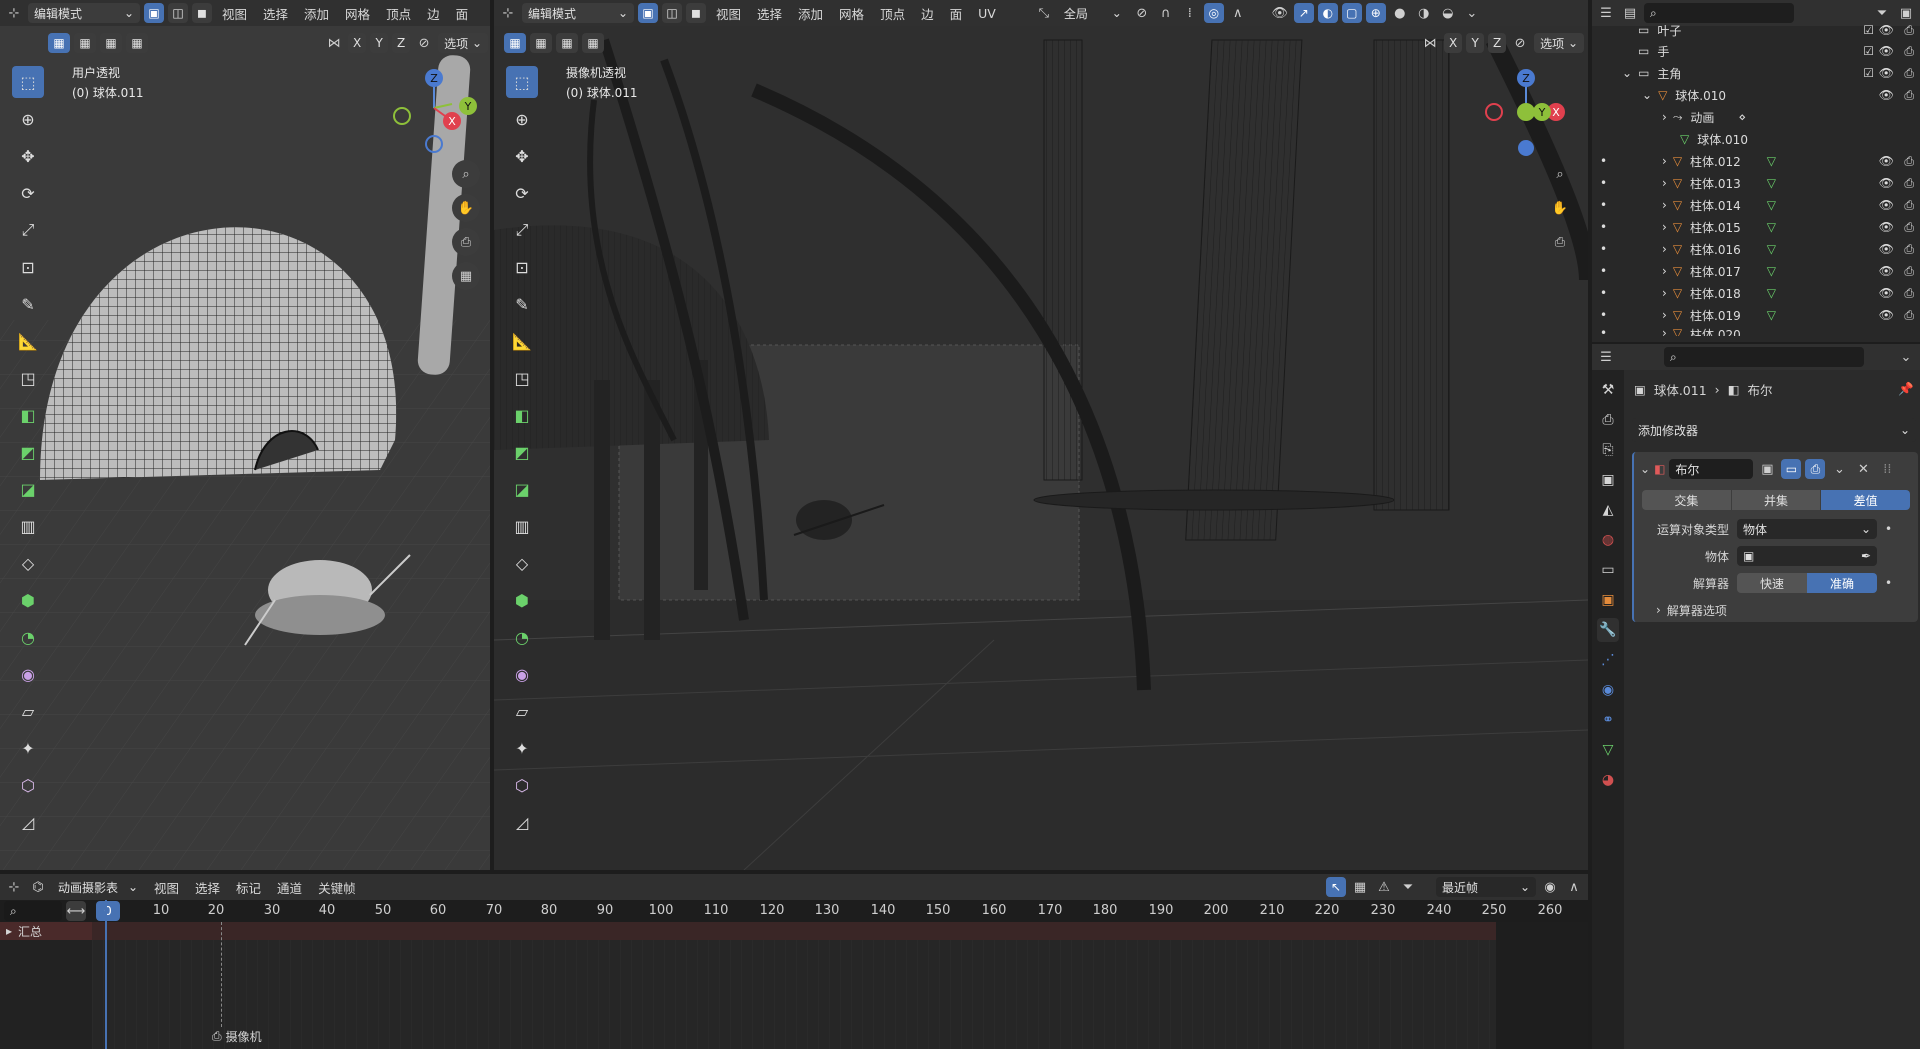 Image resolution: width=1920 pixels, height=1049 pixels. I want to click on physics-tab-icon: ◉, so click(1608, 690).